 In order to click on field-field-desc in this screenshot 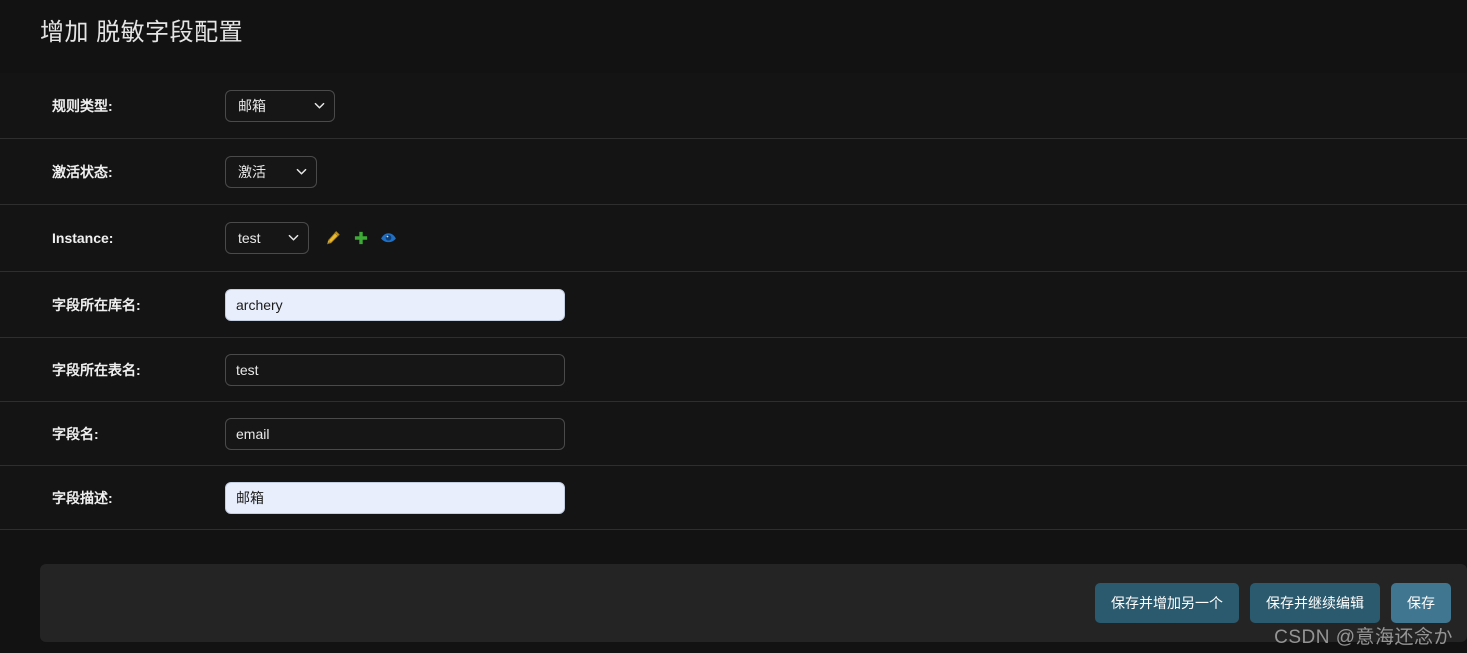, I will do `click(395, 497)`.